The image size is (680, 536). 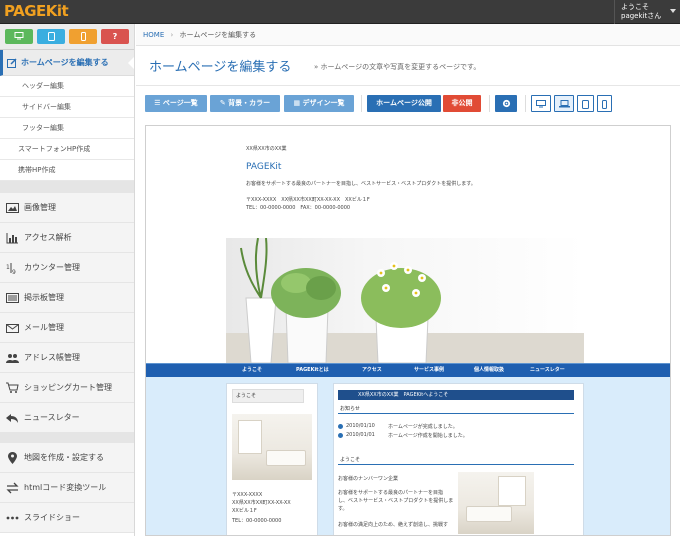 I want to click on sidebar-item-footer-edit: フッター編集, so click(x=67, y=128).